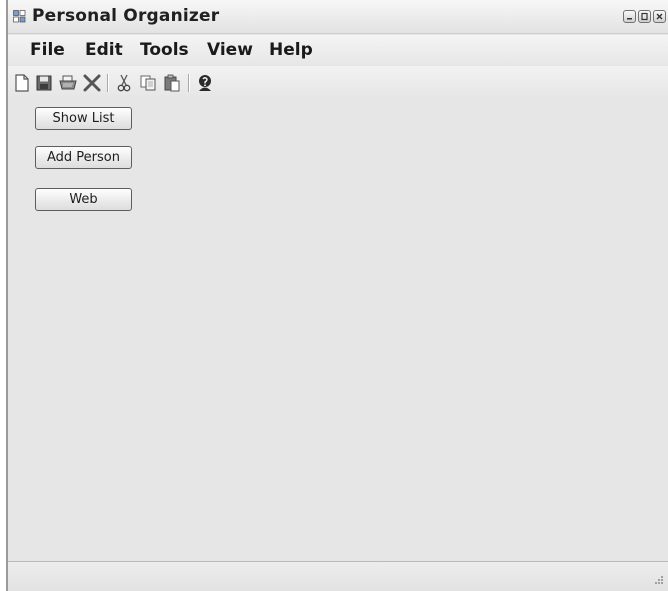 This screenshot has width=668, height=591. Describe the element at coordinates (83, 199) in the screenshot. I see `web-button: Web` at that location.